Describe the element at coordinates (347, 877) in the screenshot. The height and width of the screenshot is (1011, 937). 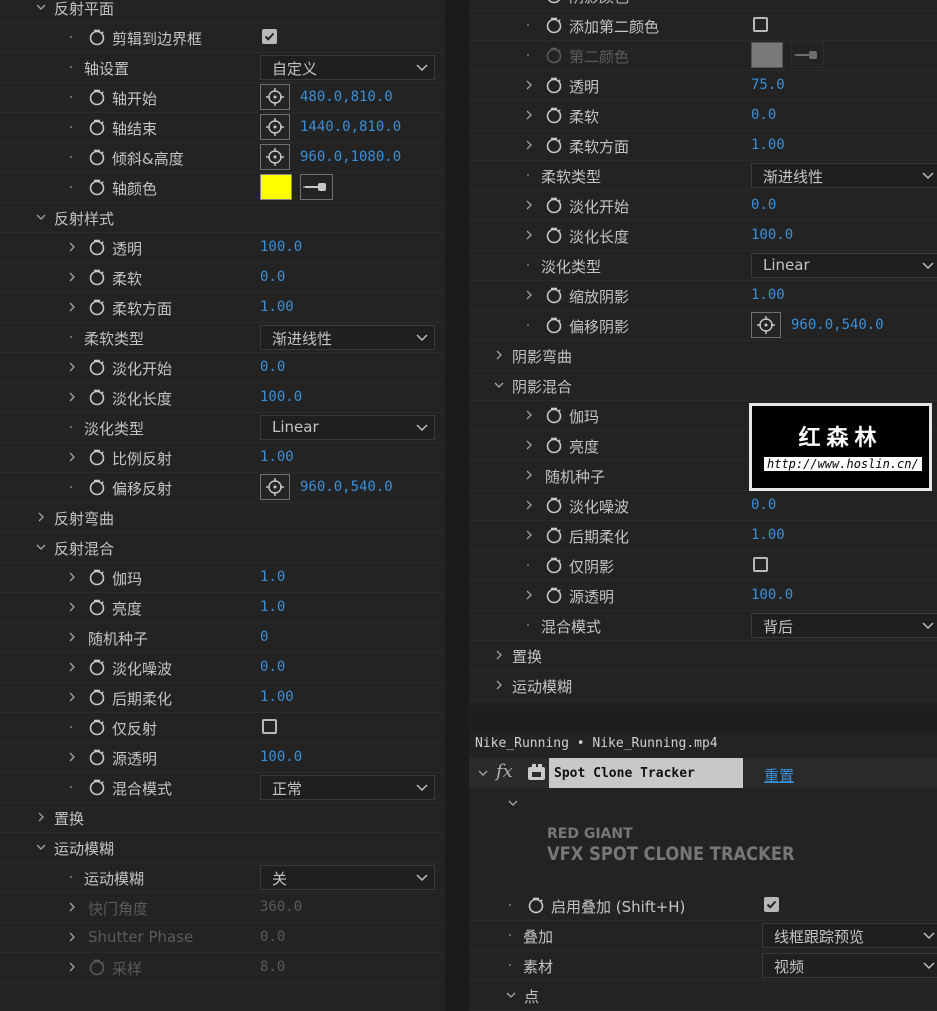
I see `property-dropdown: 关` at that location.